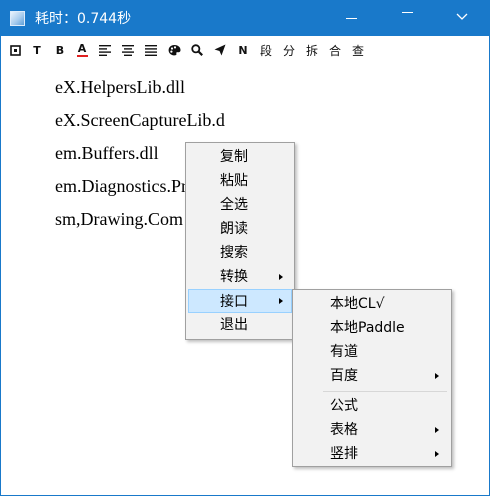  I want to click on align-left-icon, so click(105, 50).